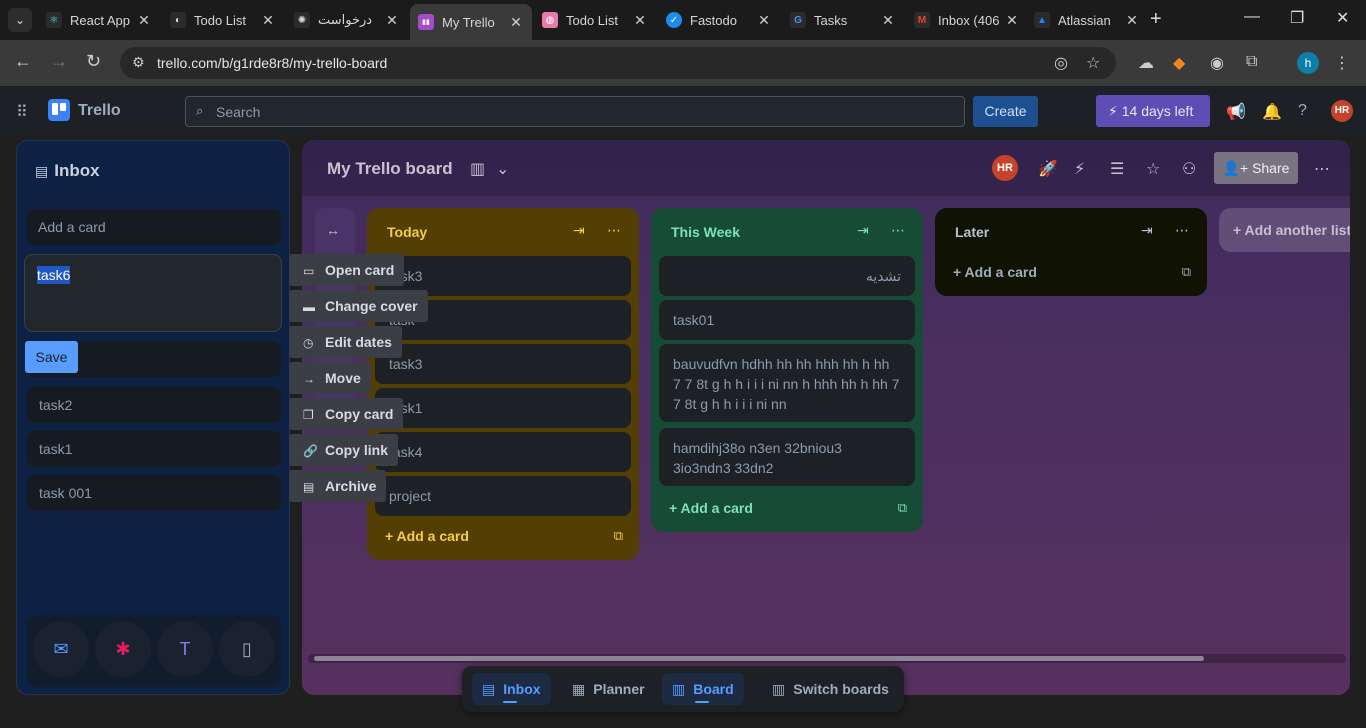 The image size is (1366, 728). I want to click on menu-copy-link: 🔗 Copy link, so click(344, 450).